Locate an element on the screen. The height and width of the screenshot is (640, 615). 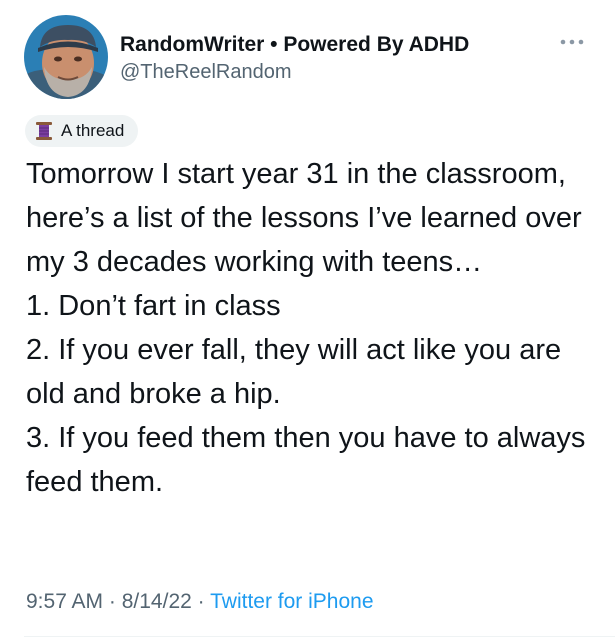
display-name: RandomWriter is located at coordinates (192, 44).